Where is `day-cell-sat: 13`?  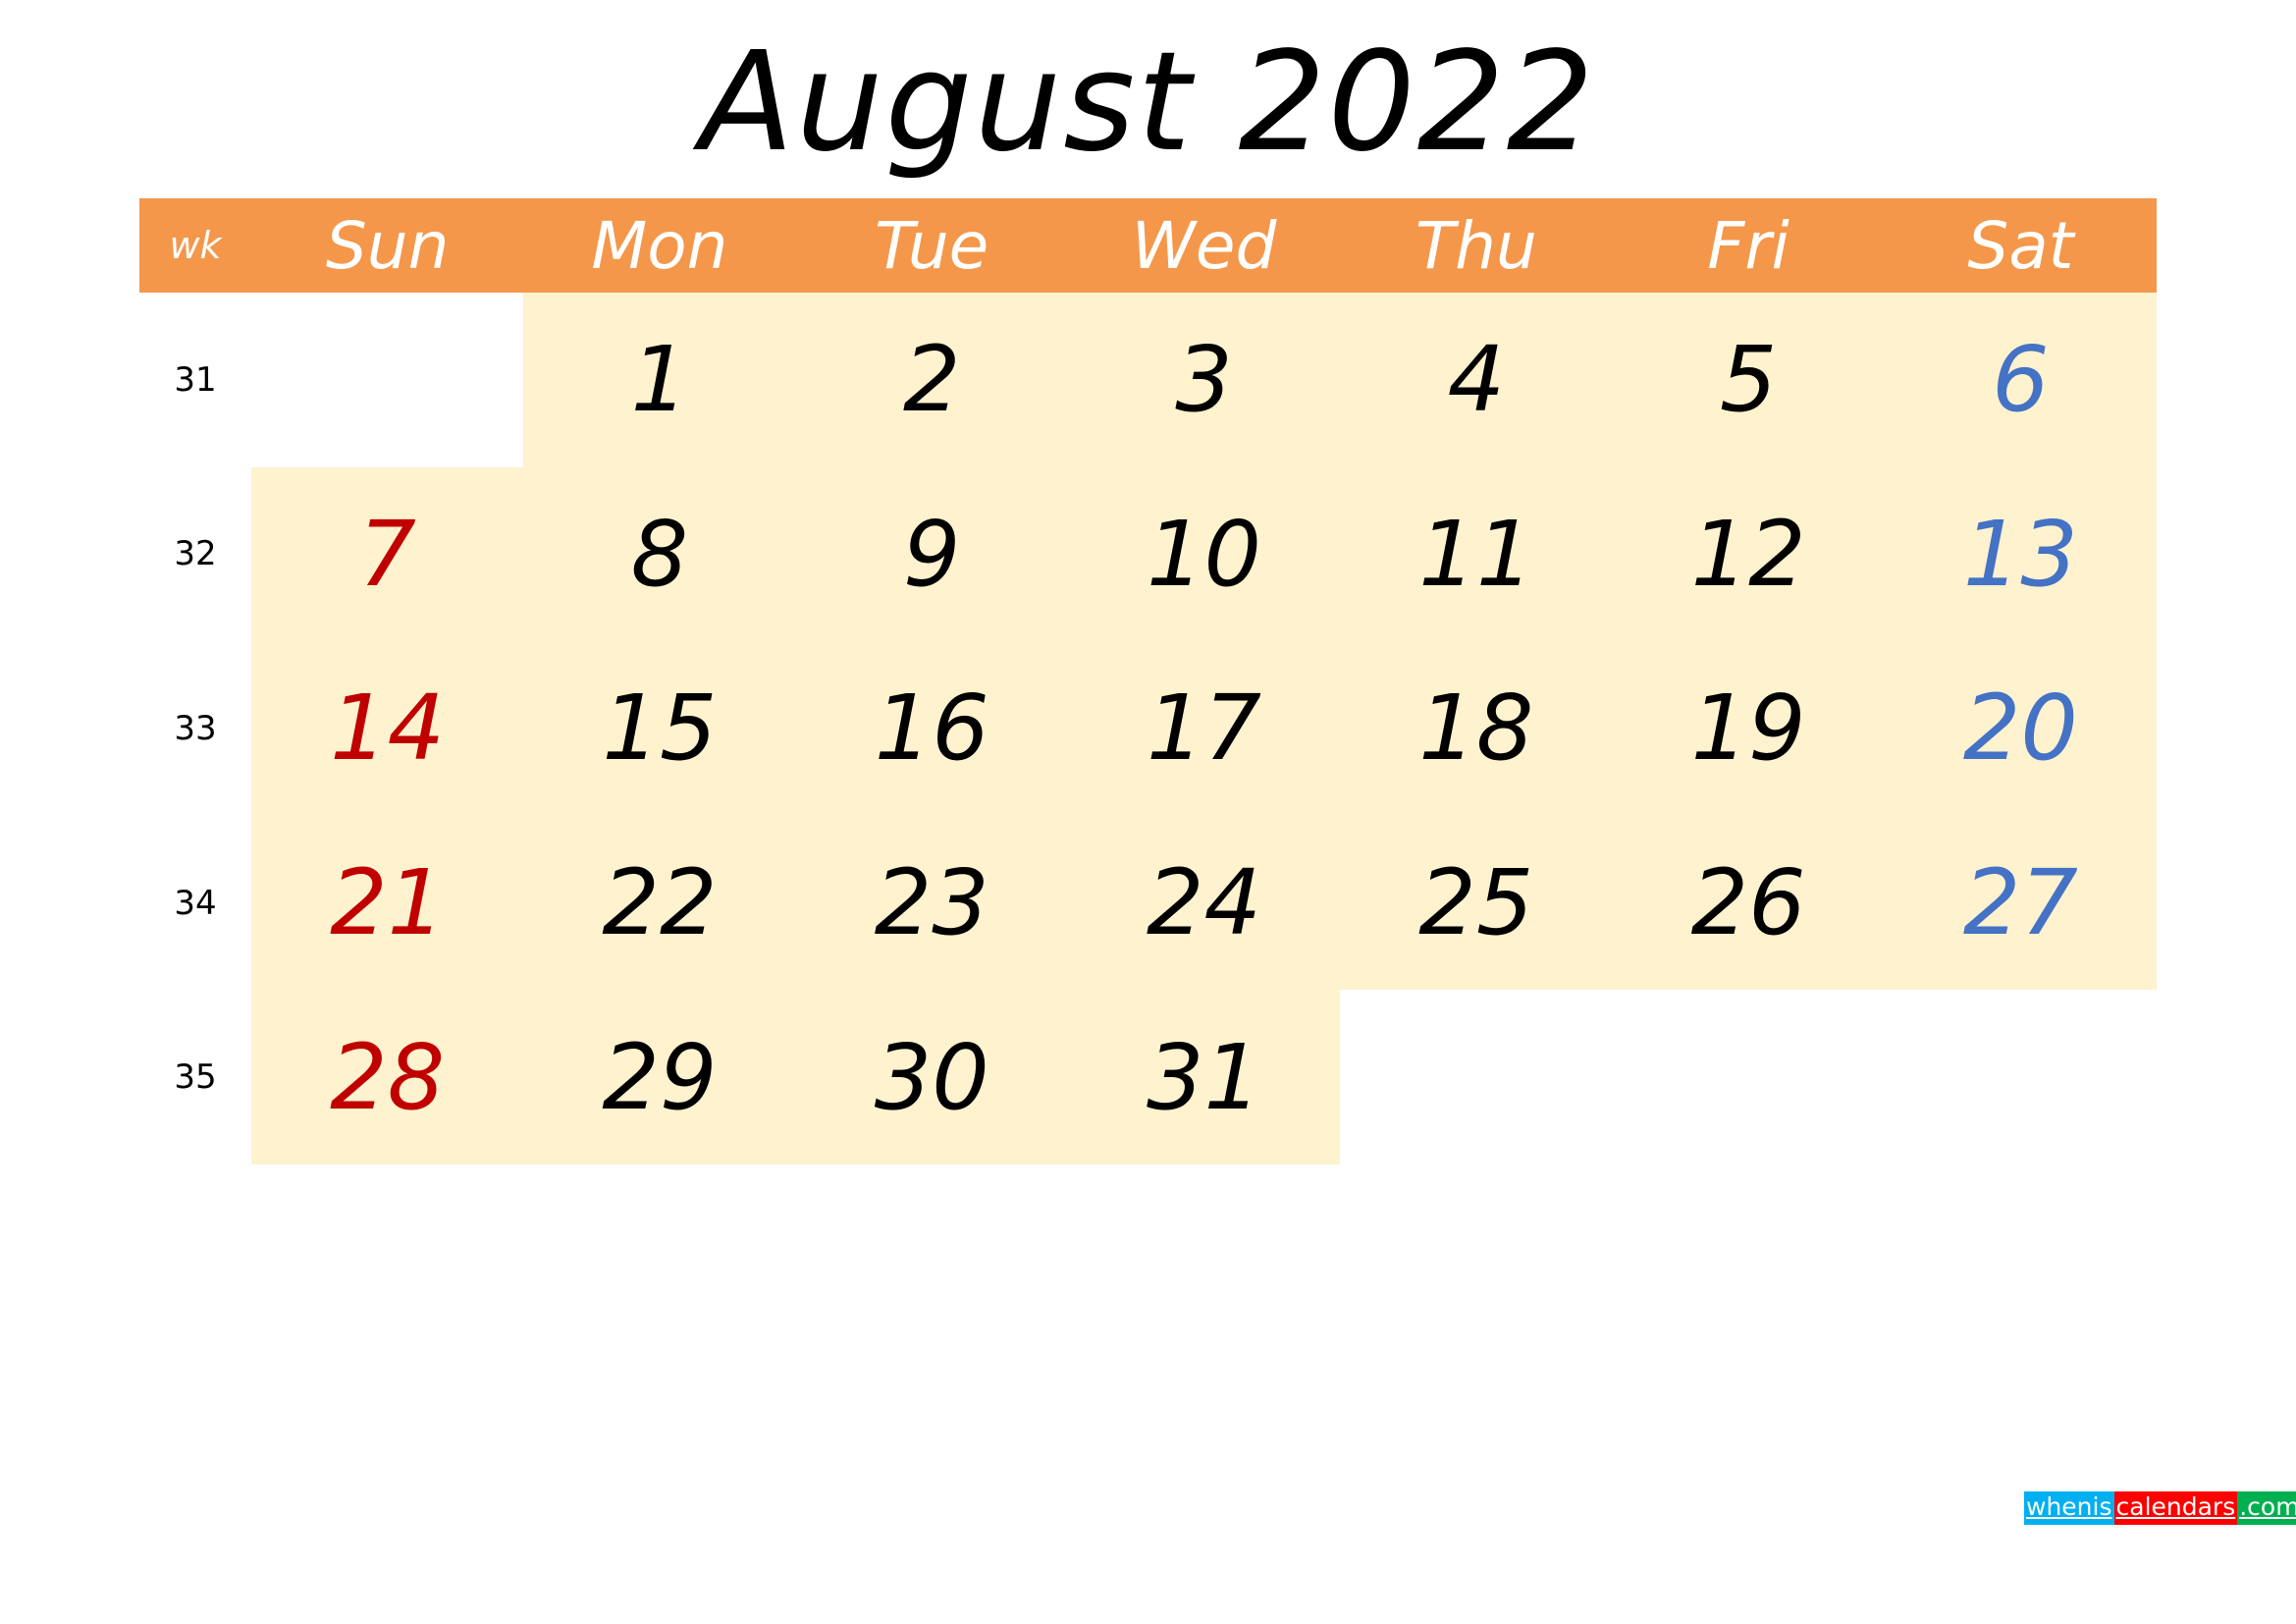
day-cell-sat: 13 is located at coordinates (2021, 554).